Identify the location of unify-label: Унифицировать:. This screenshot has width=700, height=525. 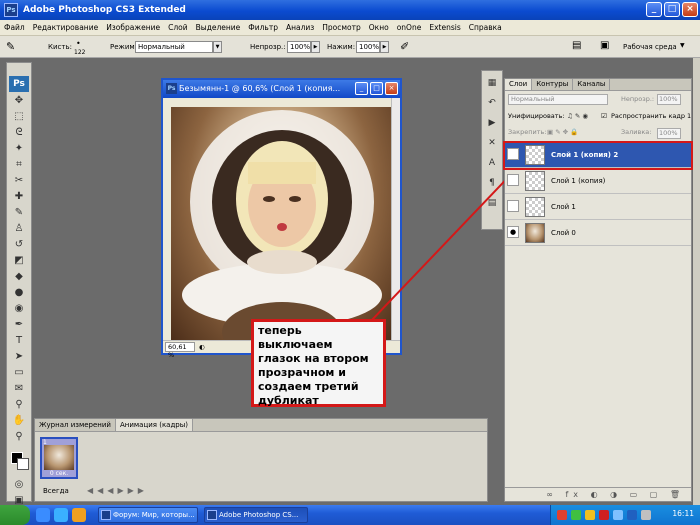
(536, 116).